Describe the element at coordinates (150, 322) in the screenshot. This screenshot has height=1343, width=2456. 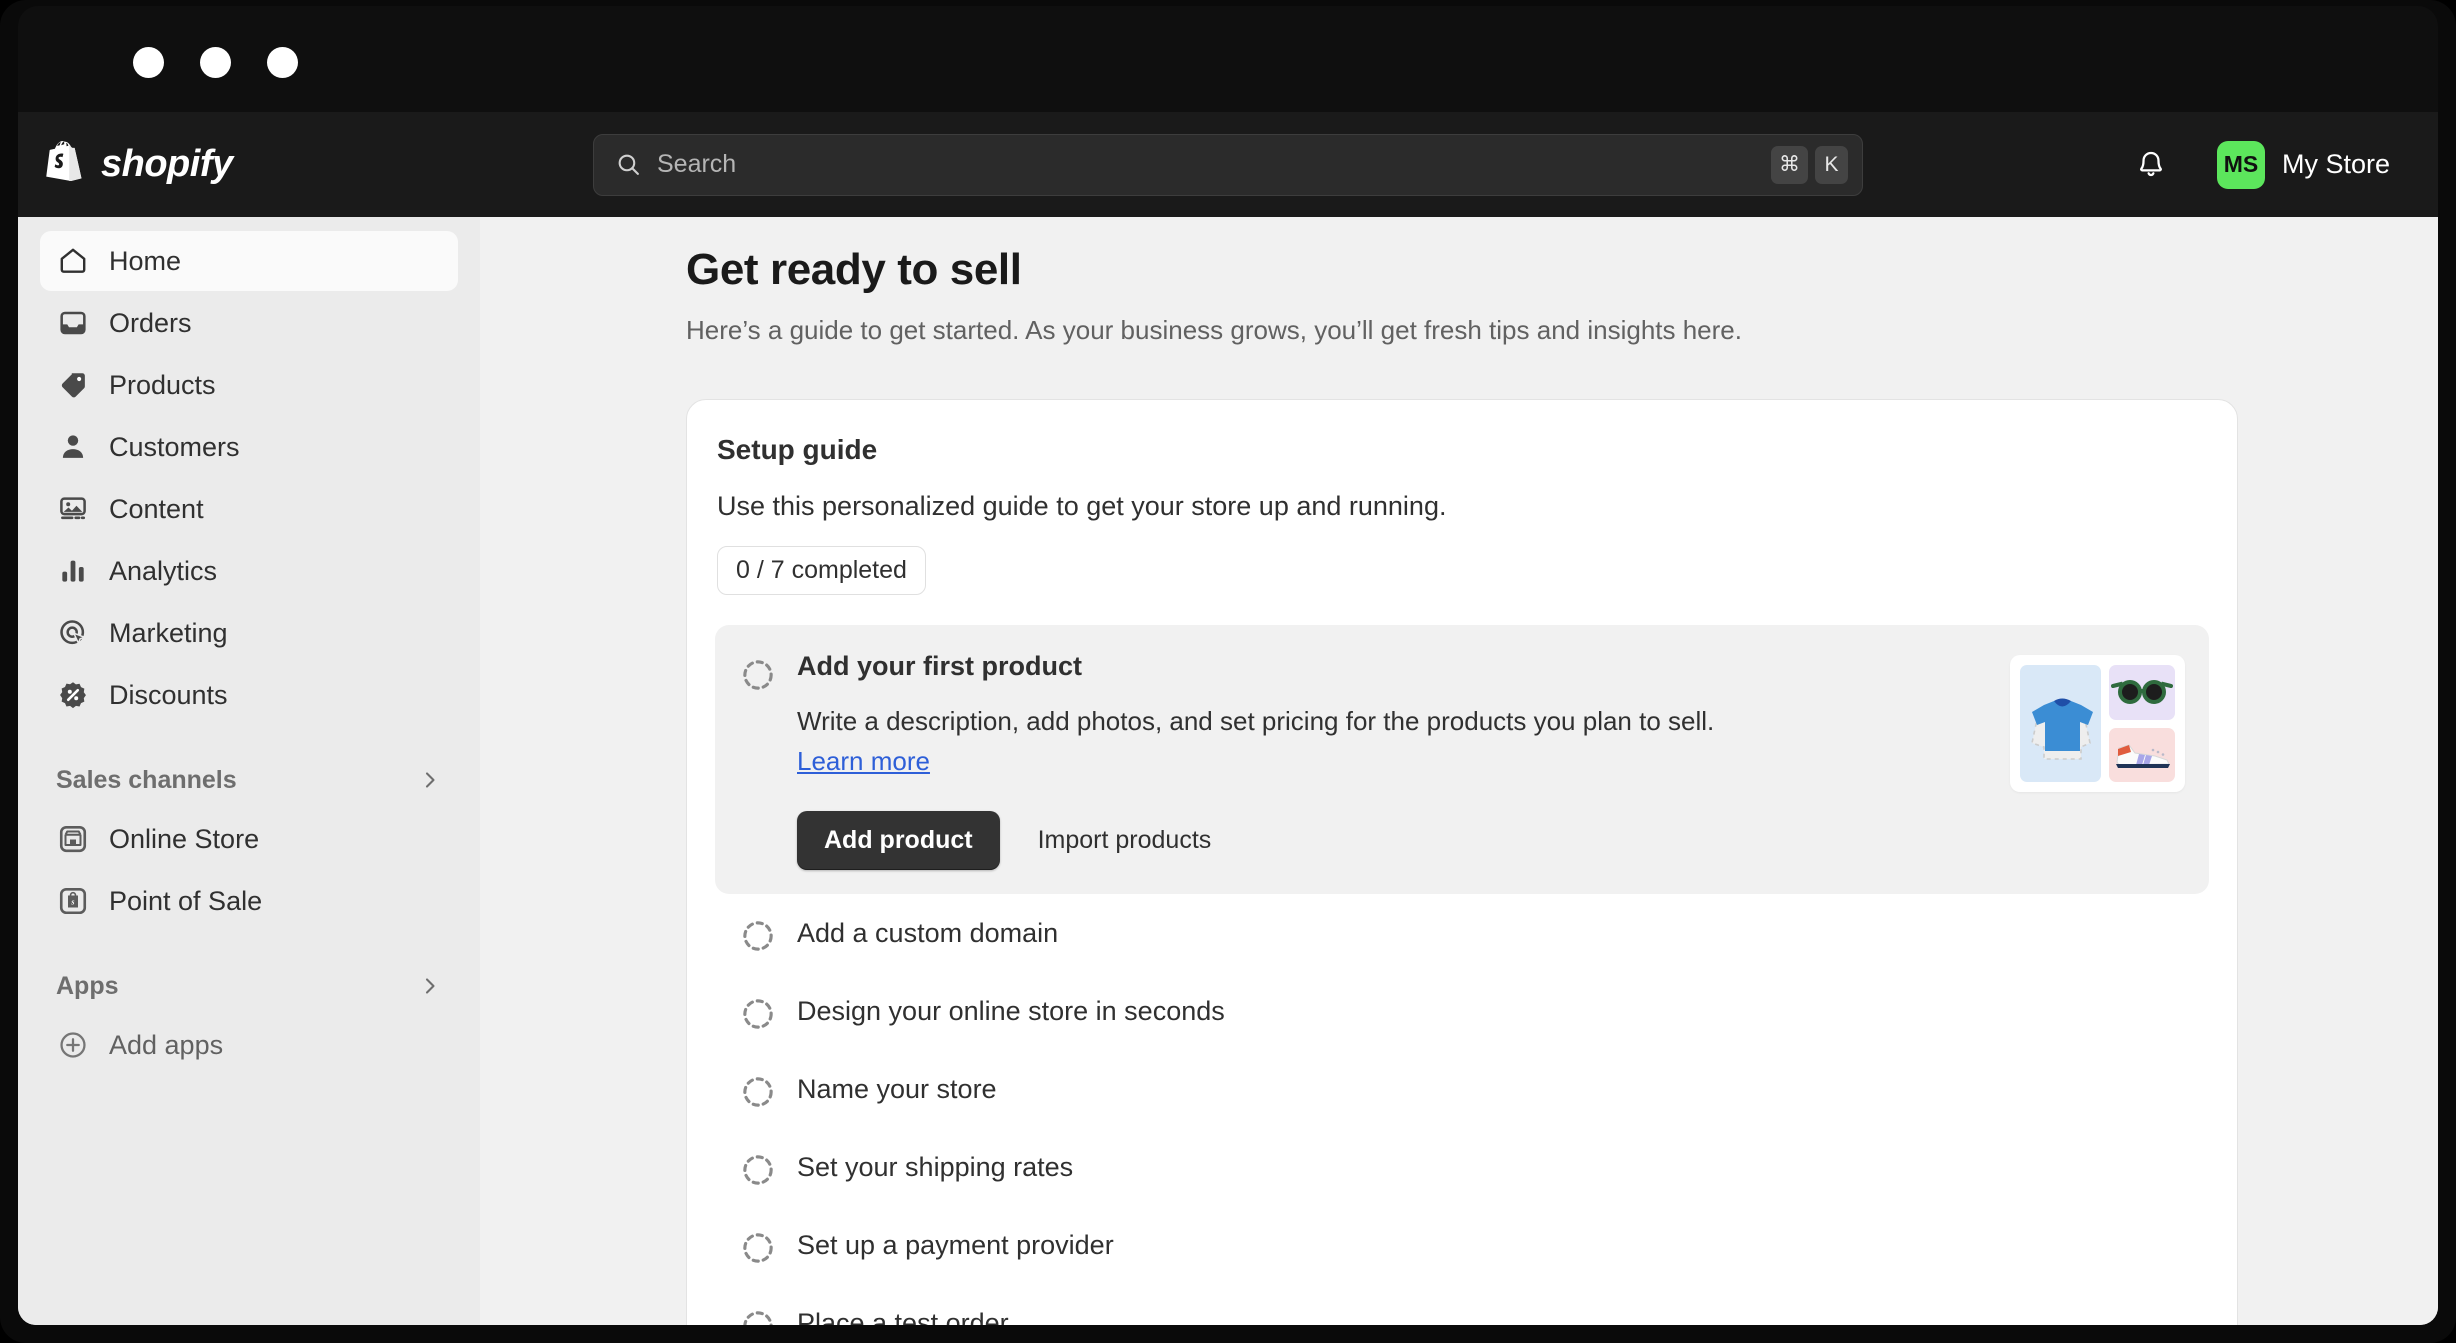
I see `sidebar-item-label: Orders` at that location.